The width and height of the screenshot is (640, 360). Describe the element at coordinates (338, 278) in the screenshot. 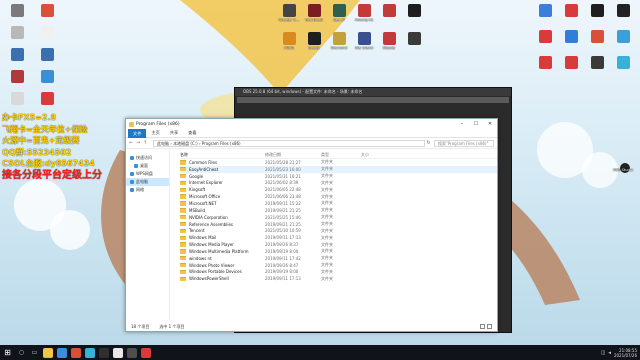

I see `file-row: WindowsPowerShell 2019/09/11 17:13 文件夹` at that location.